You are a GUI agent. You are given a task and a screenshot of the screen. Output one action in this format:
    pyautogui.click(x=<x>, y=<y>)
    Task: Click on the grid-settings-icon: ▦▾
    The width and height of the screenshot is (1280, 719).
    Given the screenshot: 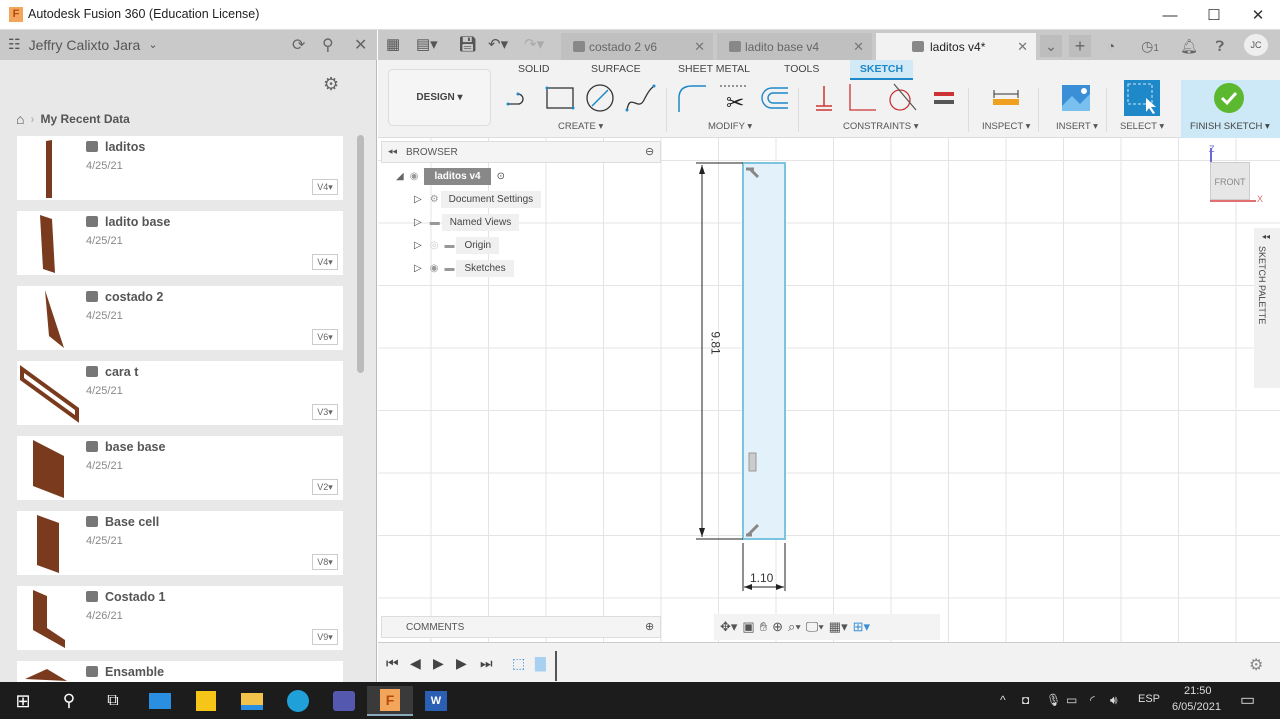 What is the action you would take?
    pyautogui.click(x=838, y=627)
    